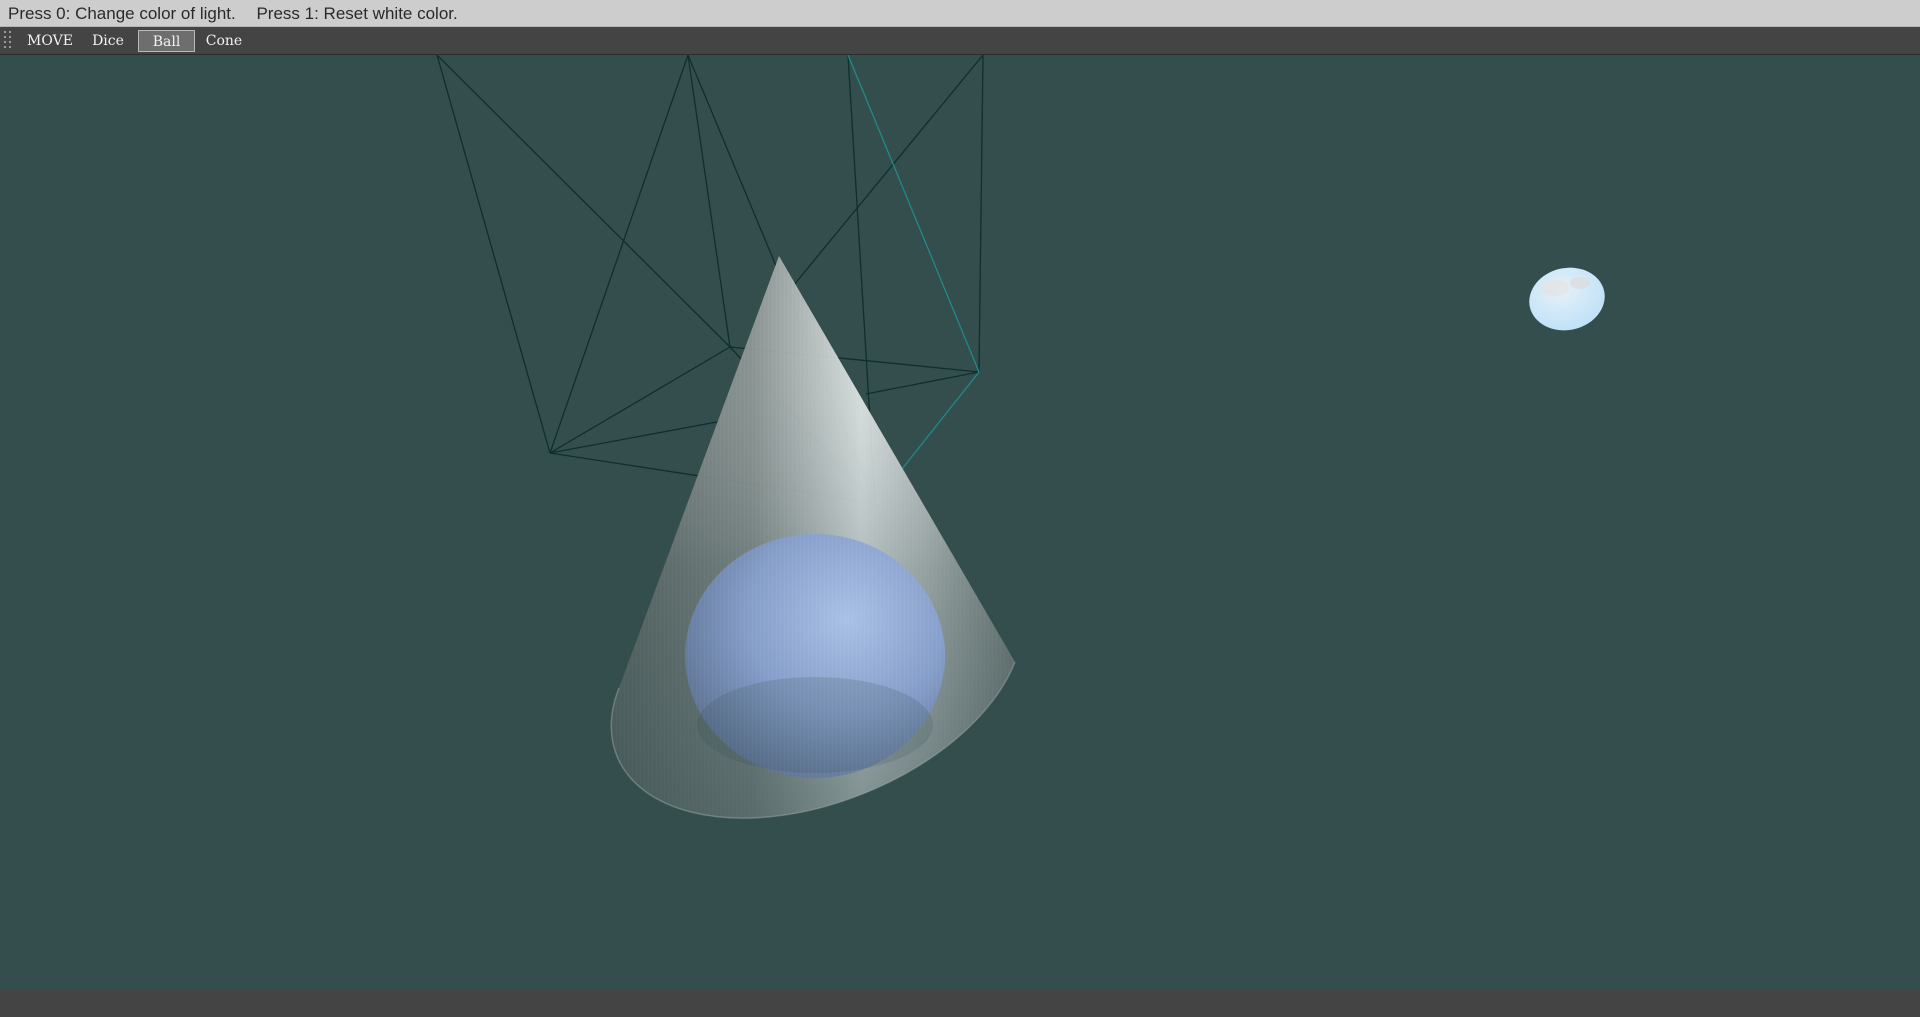  I want to click on toolbar: MOVE Dice Ball Cone, so click(960, 41).